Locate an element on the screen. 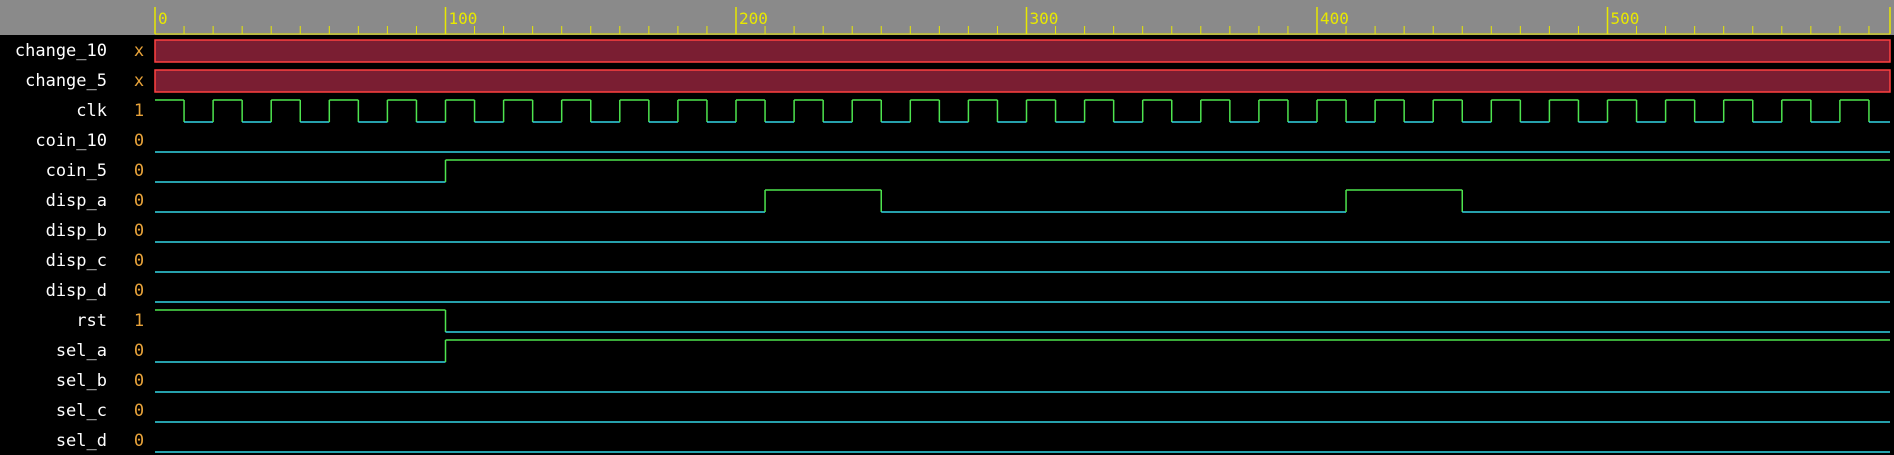  trace-rst is located at coordinates (1022, 321).